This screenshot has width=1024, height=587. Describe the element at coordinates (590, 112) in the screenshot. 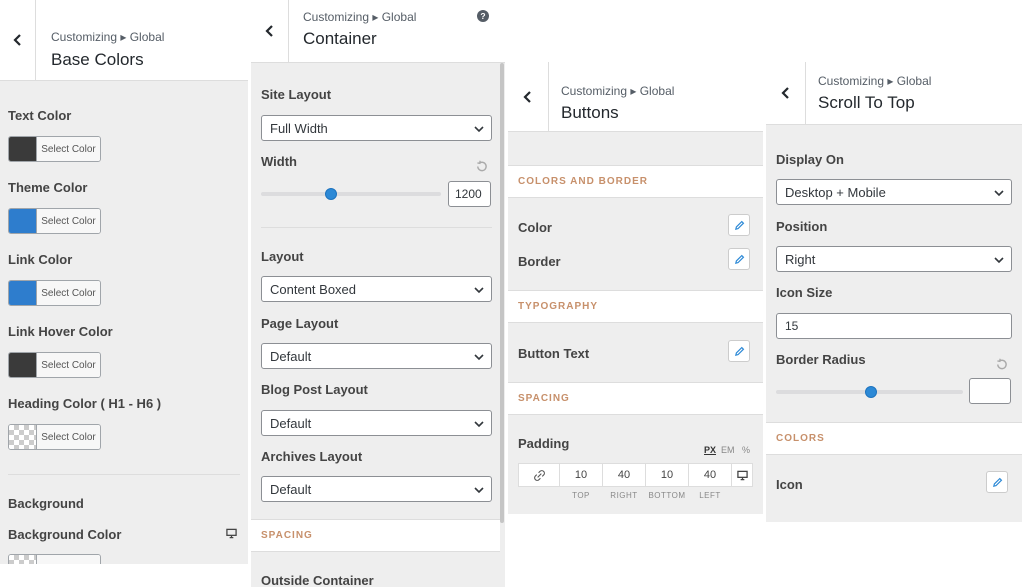

I see `page-title: Buttons` at that location.